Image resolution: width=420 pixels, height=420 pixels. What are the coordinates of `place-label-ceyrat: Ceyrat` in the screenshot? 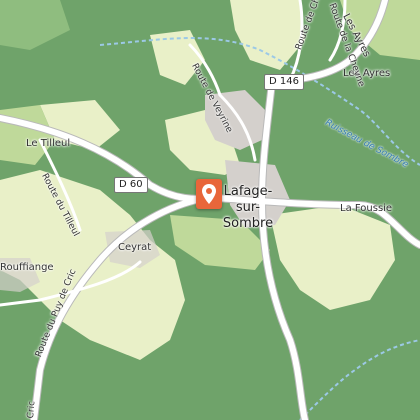 It's located at (135, 247).